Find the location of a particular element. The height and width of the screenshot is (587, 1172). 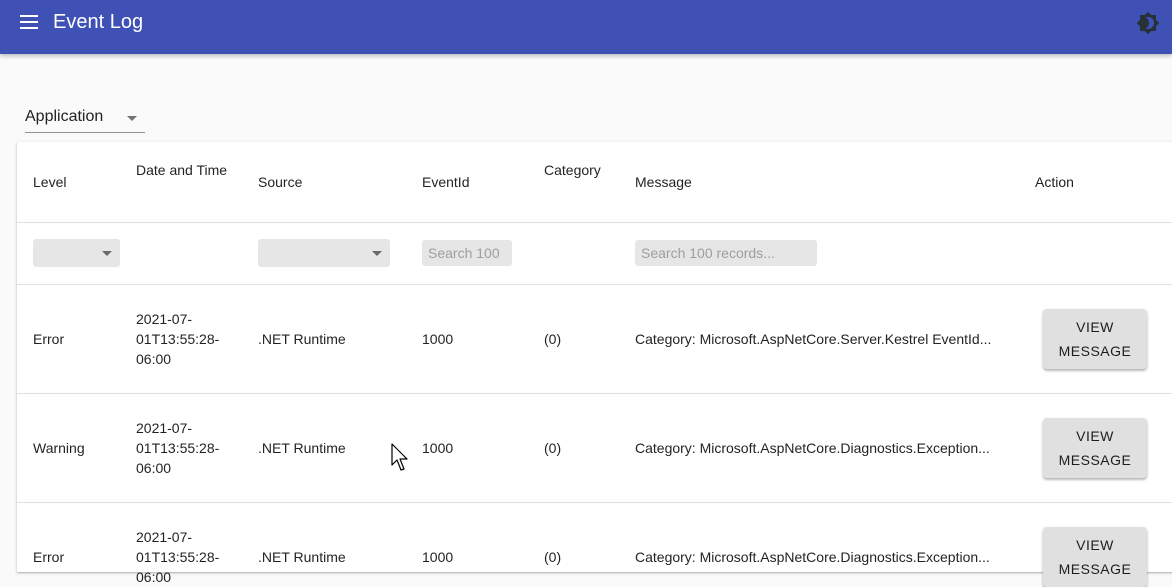

log-type-select: Application is located at coordinates (85, 119).